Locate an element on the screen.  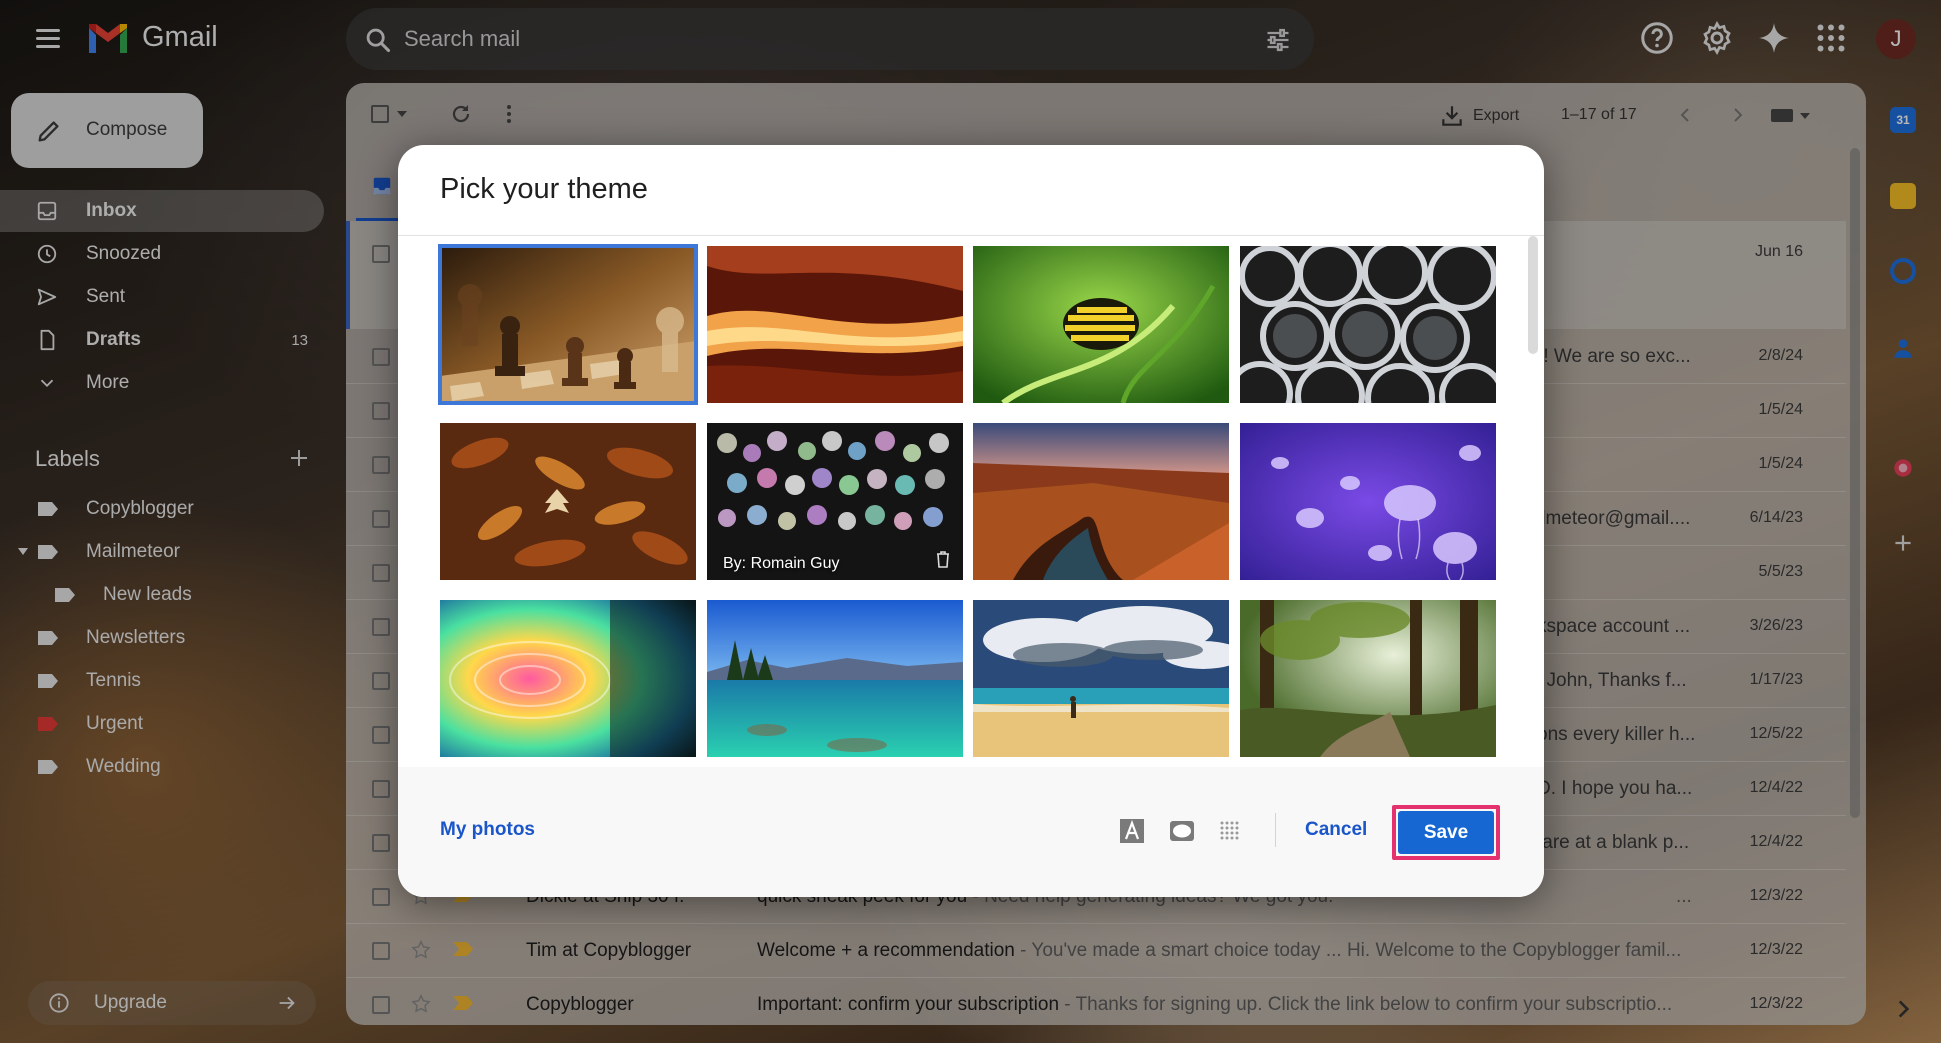
chess-image is located at coordinates (568, 324).